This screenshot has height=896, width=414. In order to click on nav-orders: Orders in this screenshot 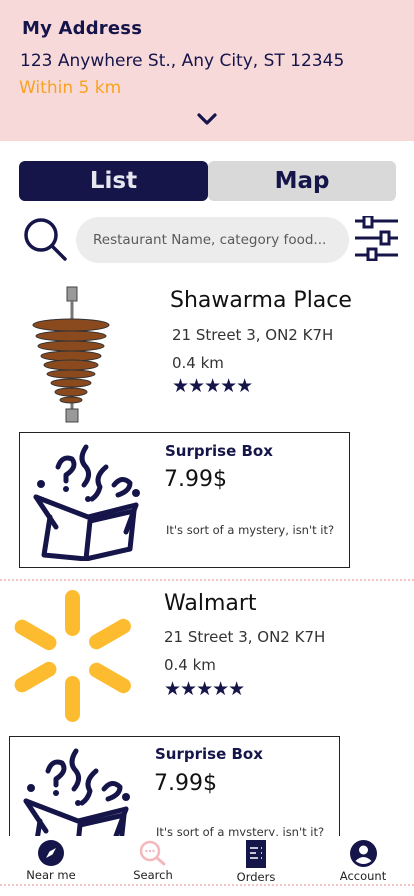, I will do `click(256, 860)`.